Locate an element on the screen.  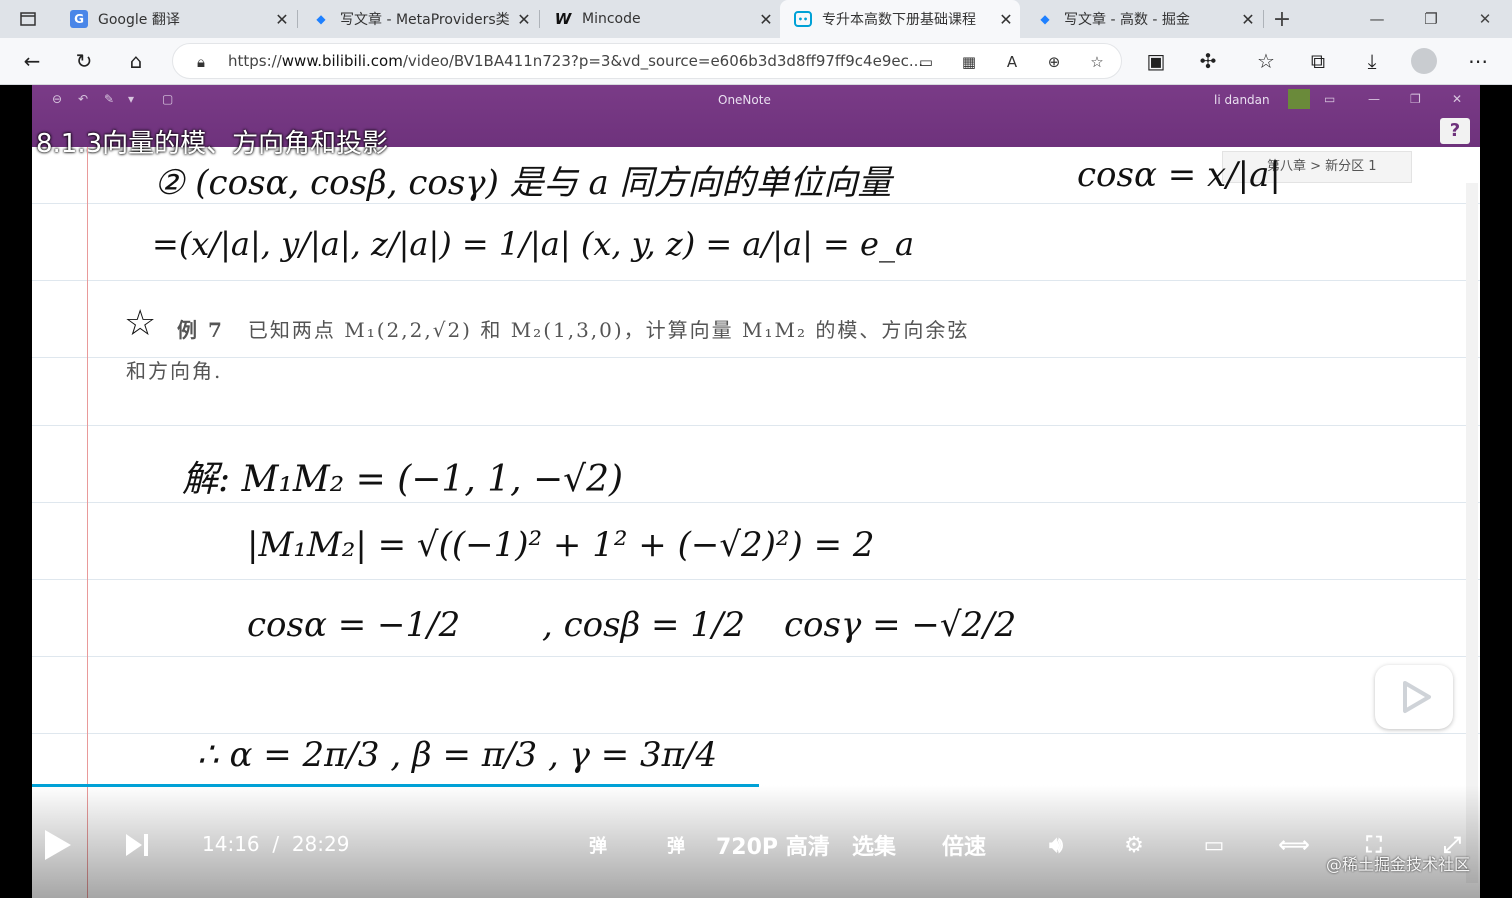
home-icon: ⌂ is located at coordinates (136, 61).